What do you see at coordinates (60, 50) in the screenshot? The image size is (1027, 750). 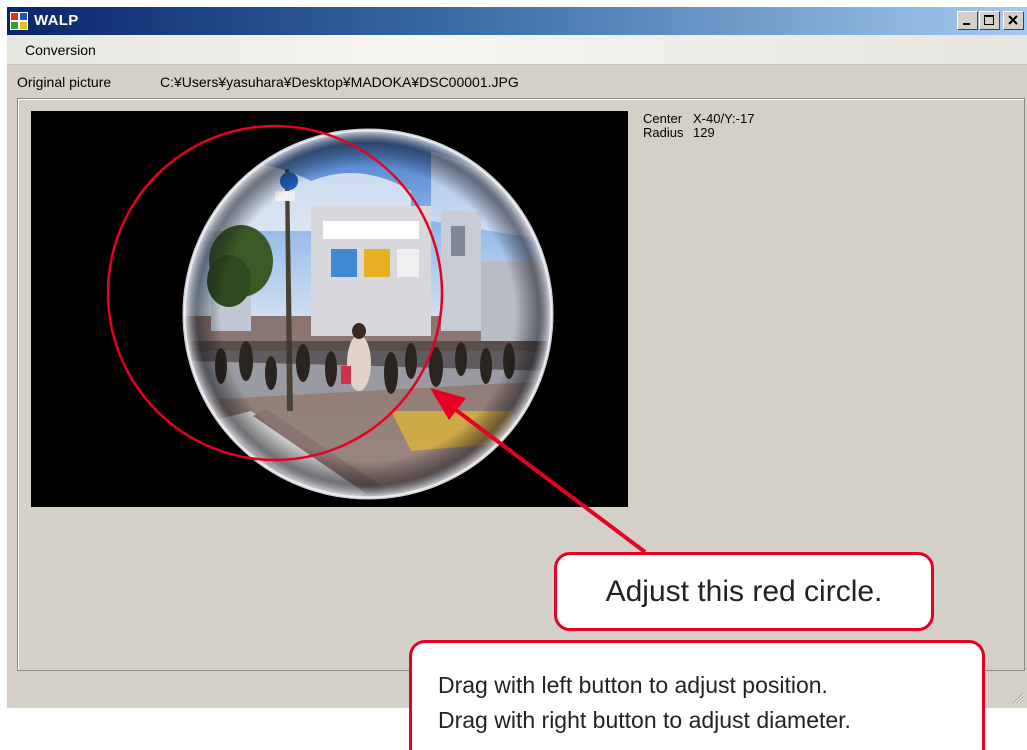 I see `menu-conversion: Conversion` at bounding box center [60, 50].